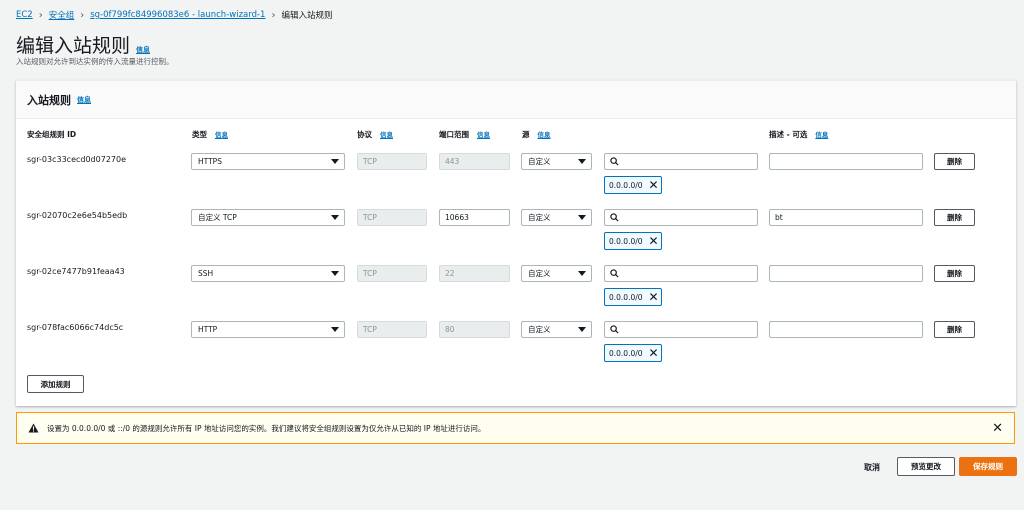  Describe the element at coordinates (199, 134) in the screenshot. I see `col-type-label: 类型` at that location.